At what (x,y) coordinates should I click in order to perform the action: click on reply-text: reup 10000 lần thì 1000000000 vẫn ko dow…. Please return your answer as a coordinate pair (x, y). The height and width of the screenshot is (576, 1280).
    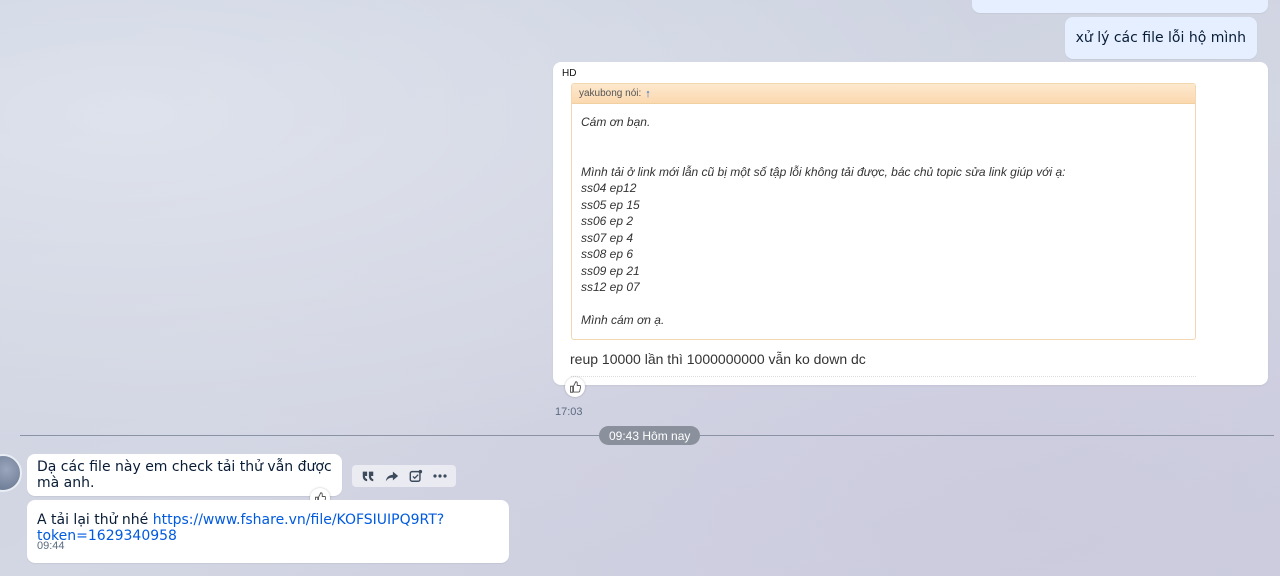
    Looking at the image, I should click on (718, 359).